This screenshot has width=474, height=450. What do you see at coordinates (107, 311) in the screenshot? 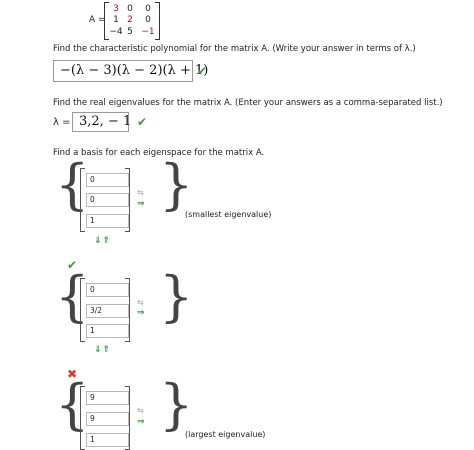
I see `vector-entry-input: 3/2` at bounding box center [107, 311].